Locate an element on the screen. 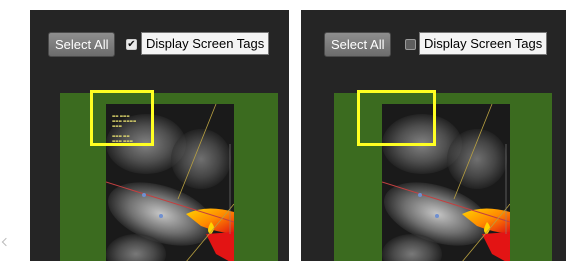 The width and height of the screenshot is (573, 261). display-screen-tags-checkbox is located at coordinates (410, 44).